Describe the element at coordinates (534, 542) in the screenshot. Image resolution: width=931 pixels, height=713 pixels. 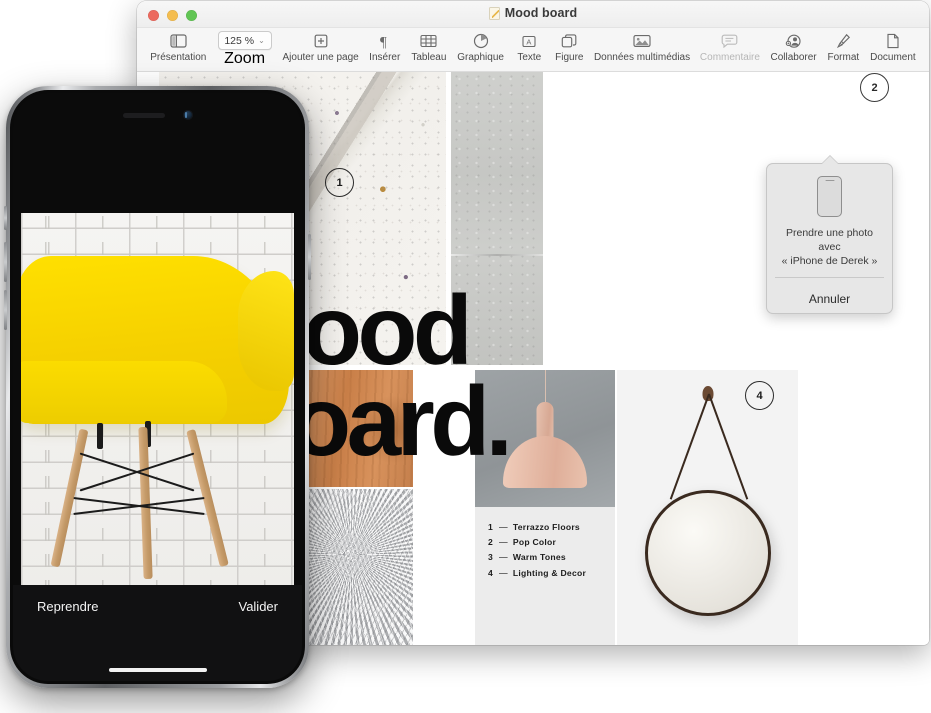
I see `legend-label: Pop Color` at that location.